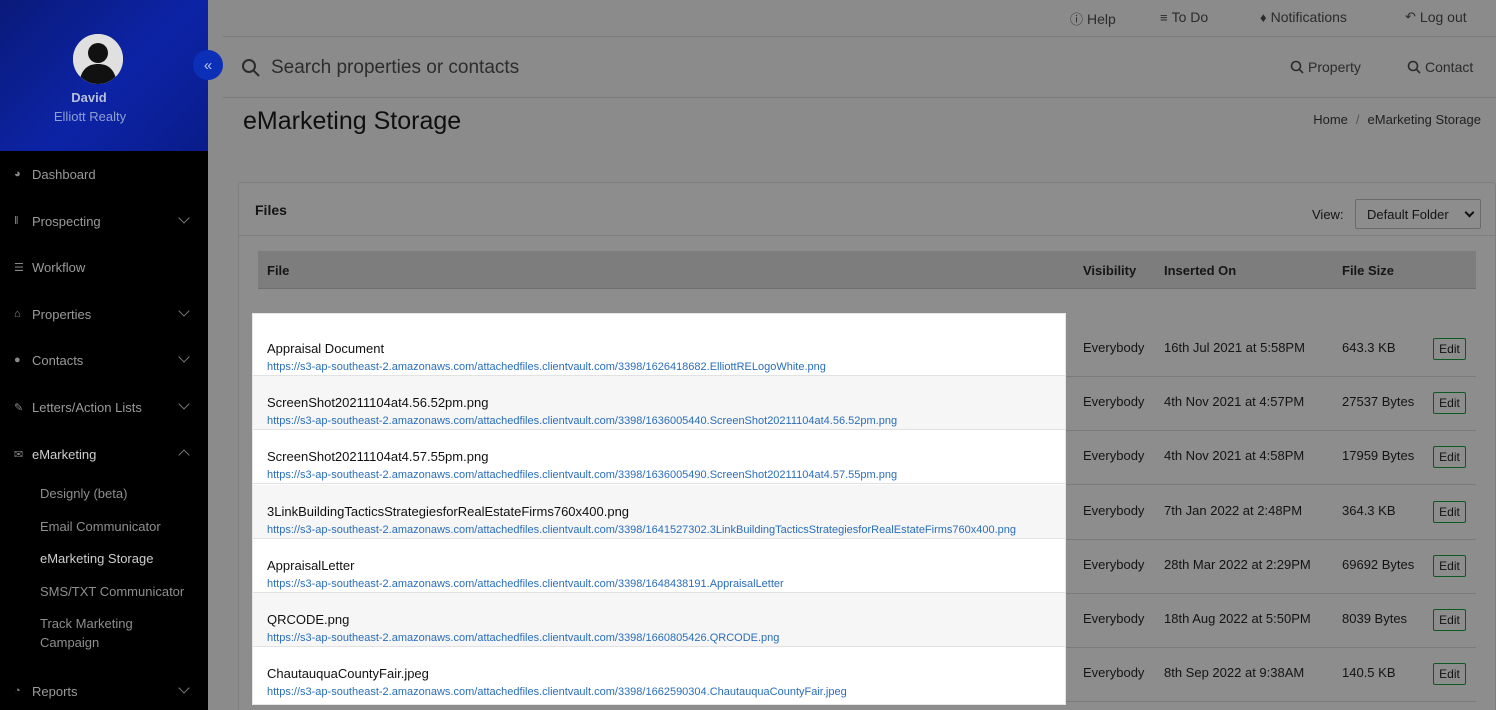 This screenshot has height=710, width=1496. Describe the element at coordinates (1184, 17) in the screenshot. I see `todo-link: ≡ To Do` at that location.